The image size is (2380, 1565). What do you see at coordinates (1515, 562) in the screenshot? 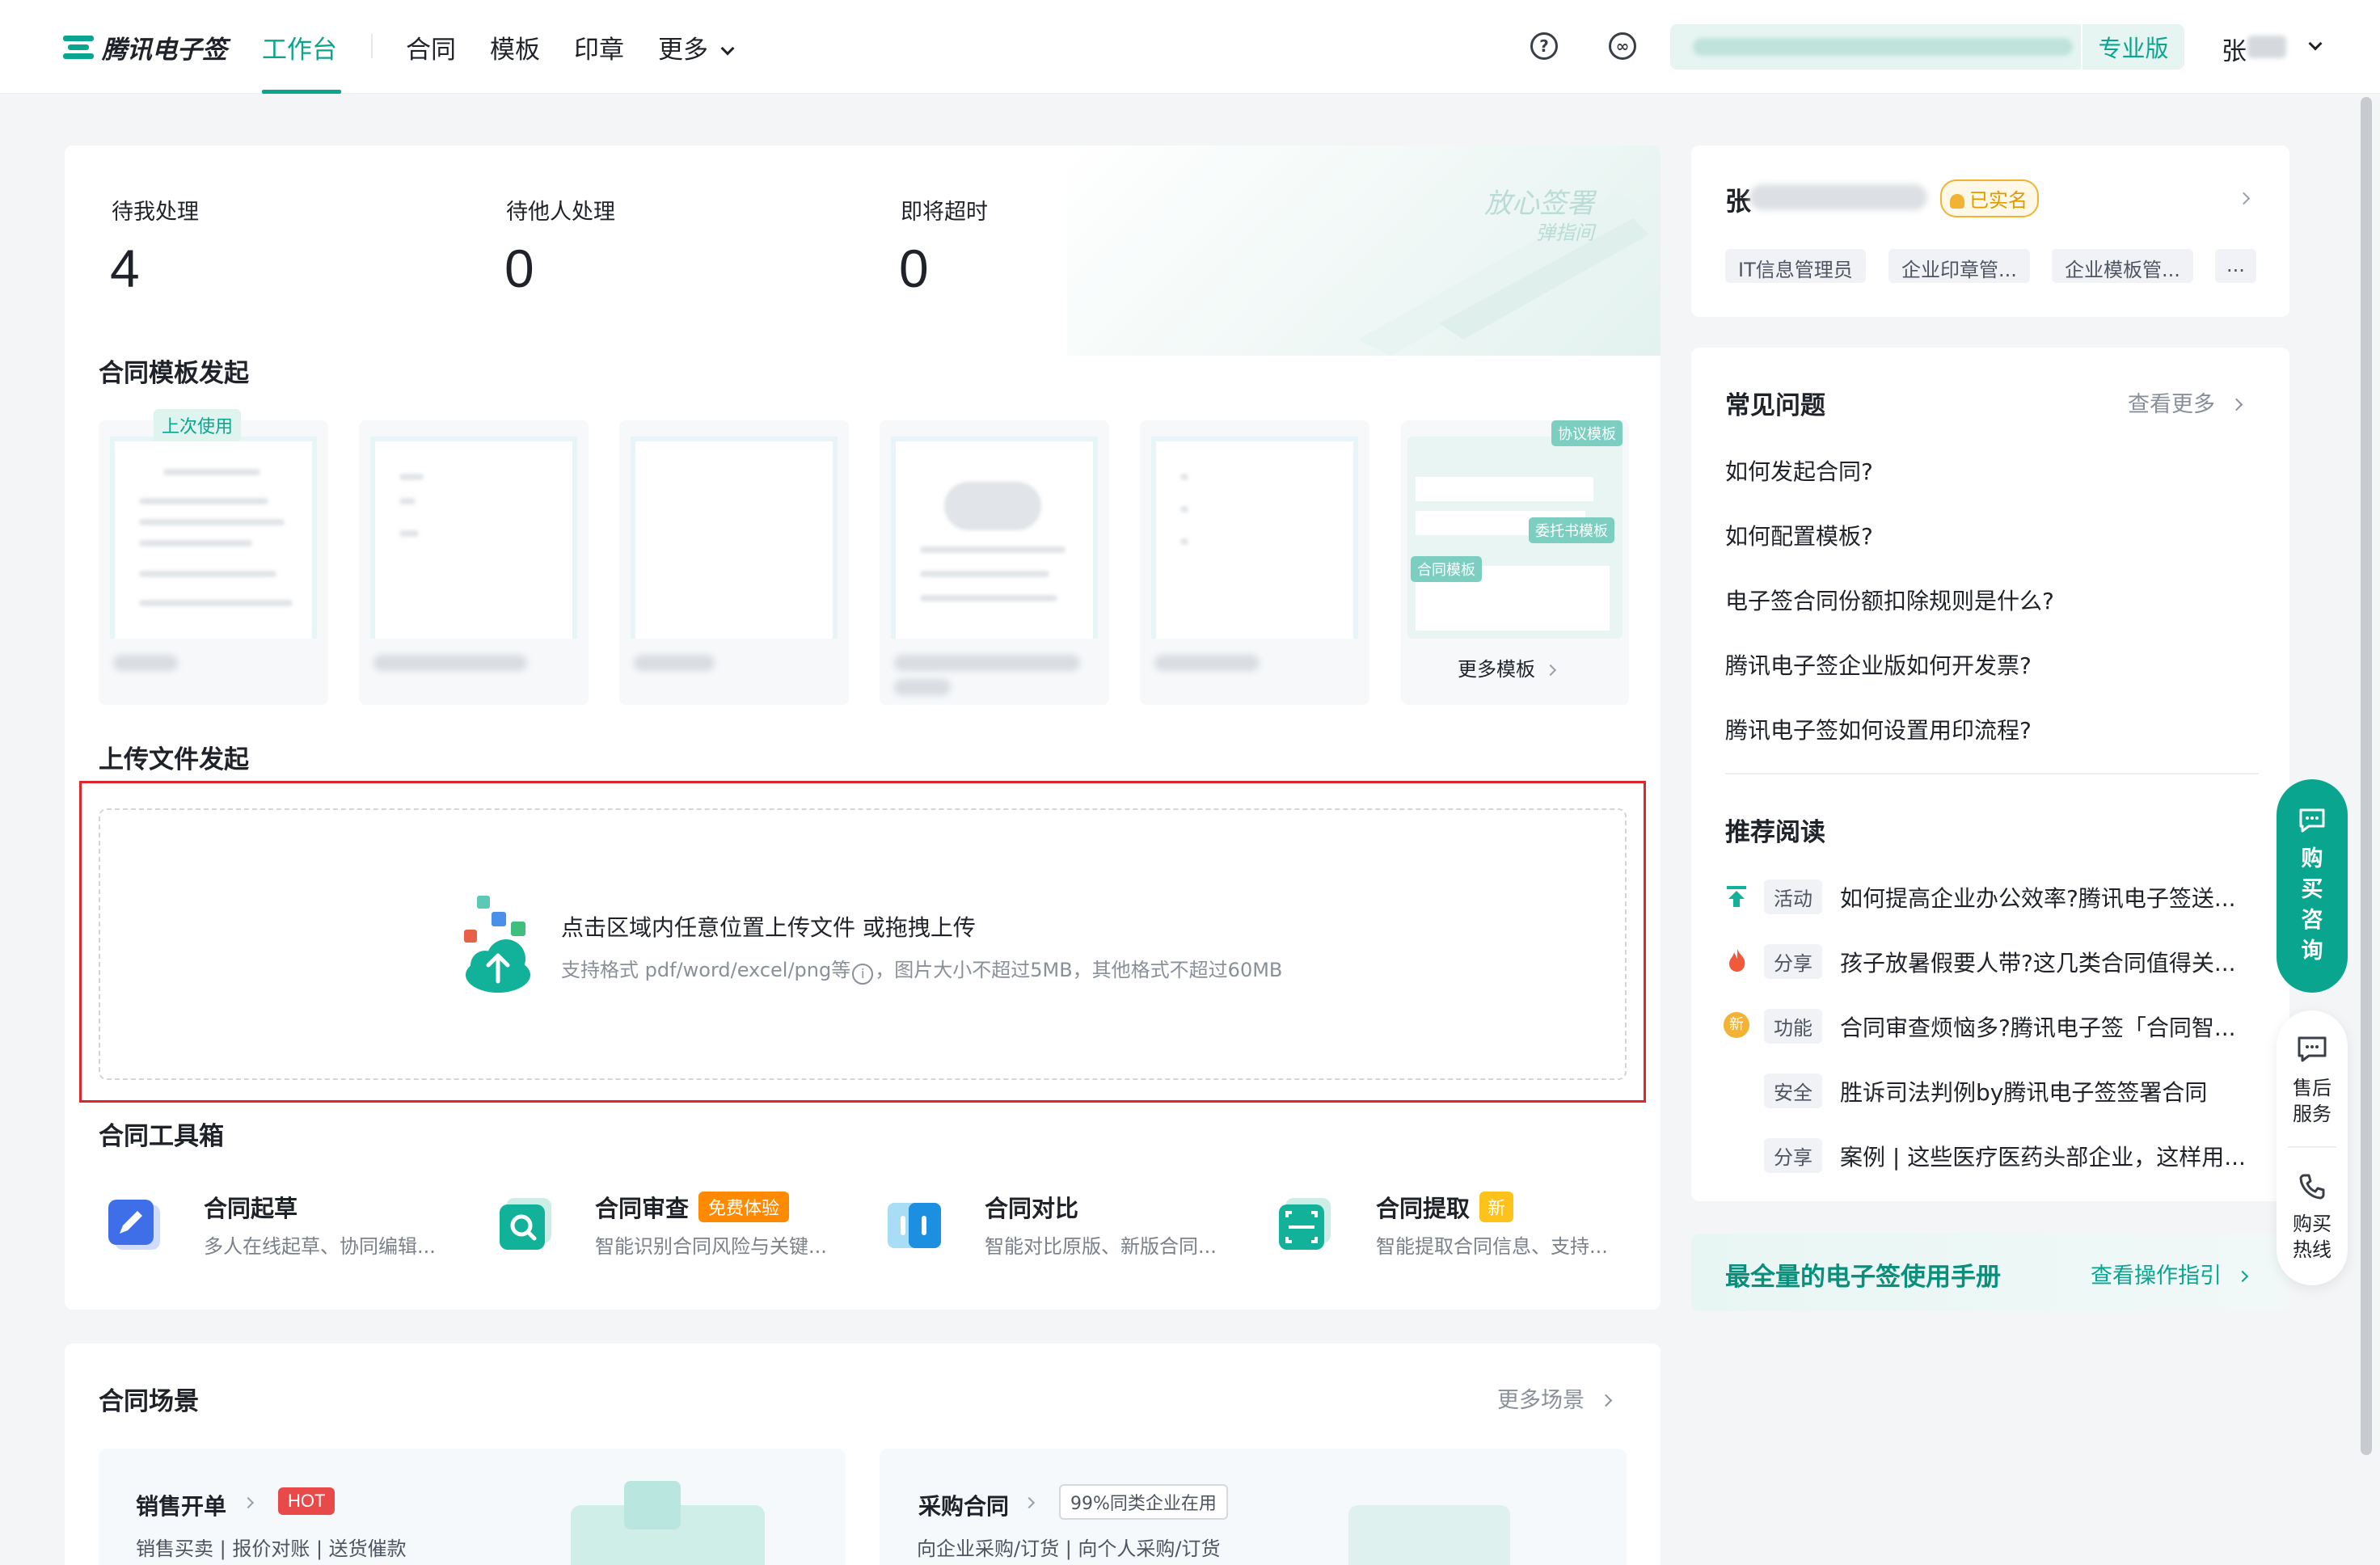
I see `more-templates-card: 协议模板 委托书模板 合同模板 更多模板` at bounding box center [1515, 562].